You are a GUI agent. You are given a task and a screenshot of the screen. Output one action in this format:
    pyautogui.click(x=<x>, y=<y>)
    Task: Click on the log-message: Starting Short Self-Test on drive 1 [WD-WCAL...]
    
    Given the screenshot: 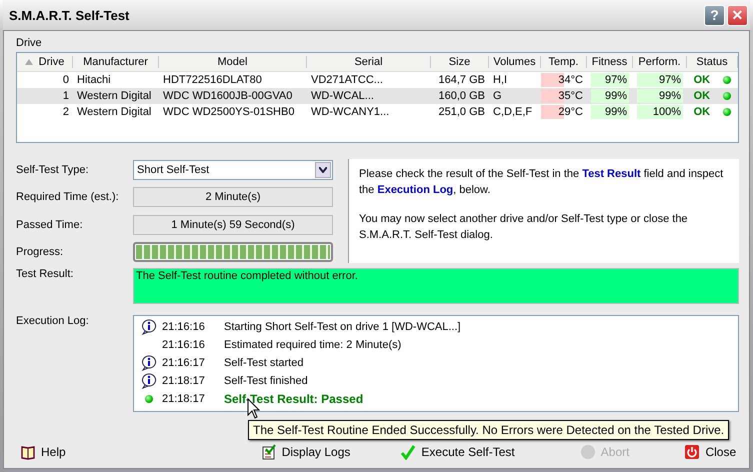 What is the action you would take?
    pyautogui.click(x=342, y=327)
    